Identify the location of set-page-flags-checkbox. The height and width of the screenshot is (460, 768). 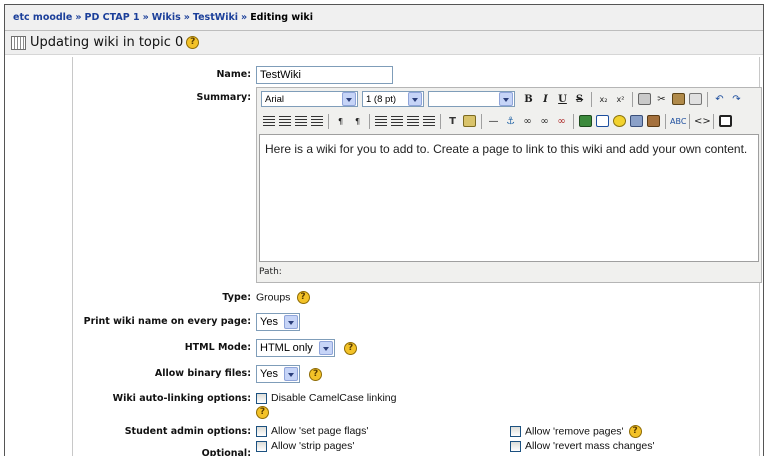
(261, 431).